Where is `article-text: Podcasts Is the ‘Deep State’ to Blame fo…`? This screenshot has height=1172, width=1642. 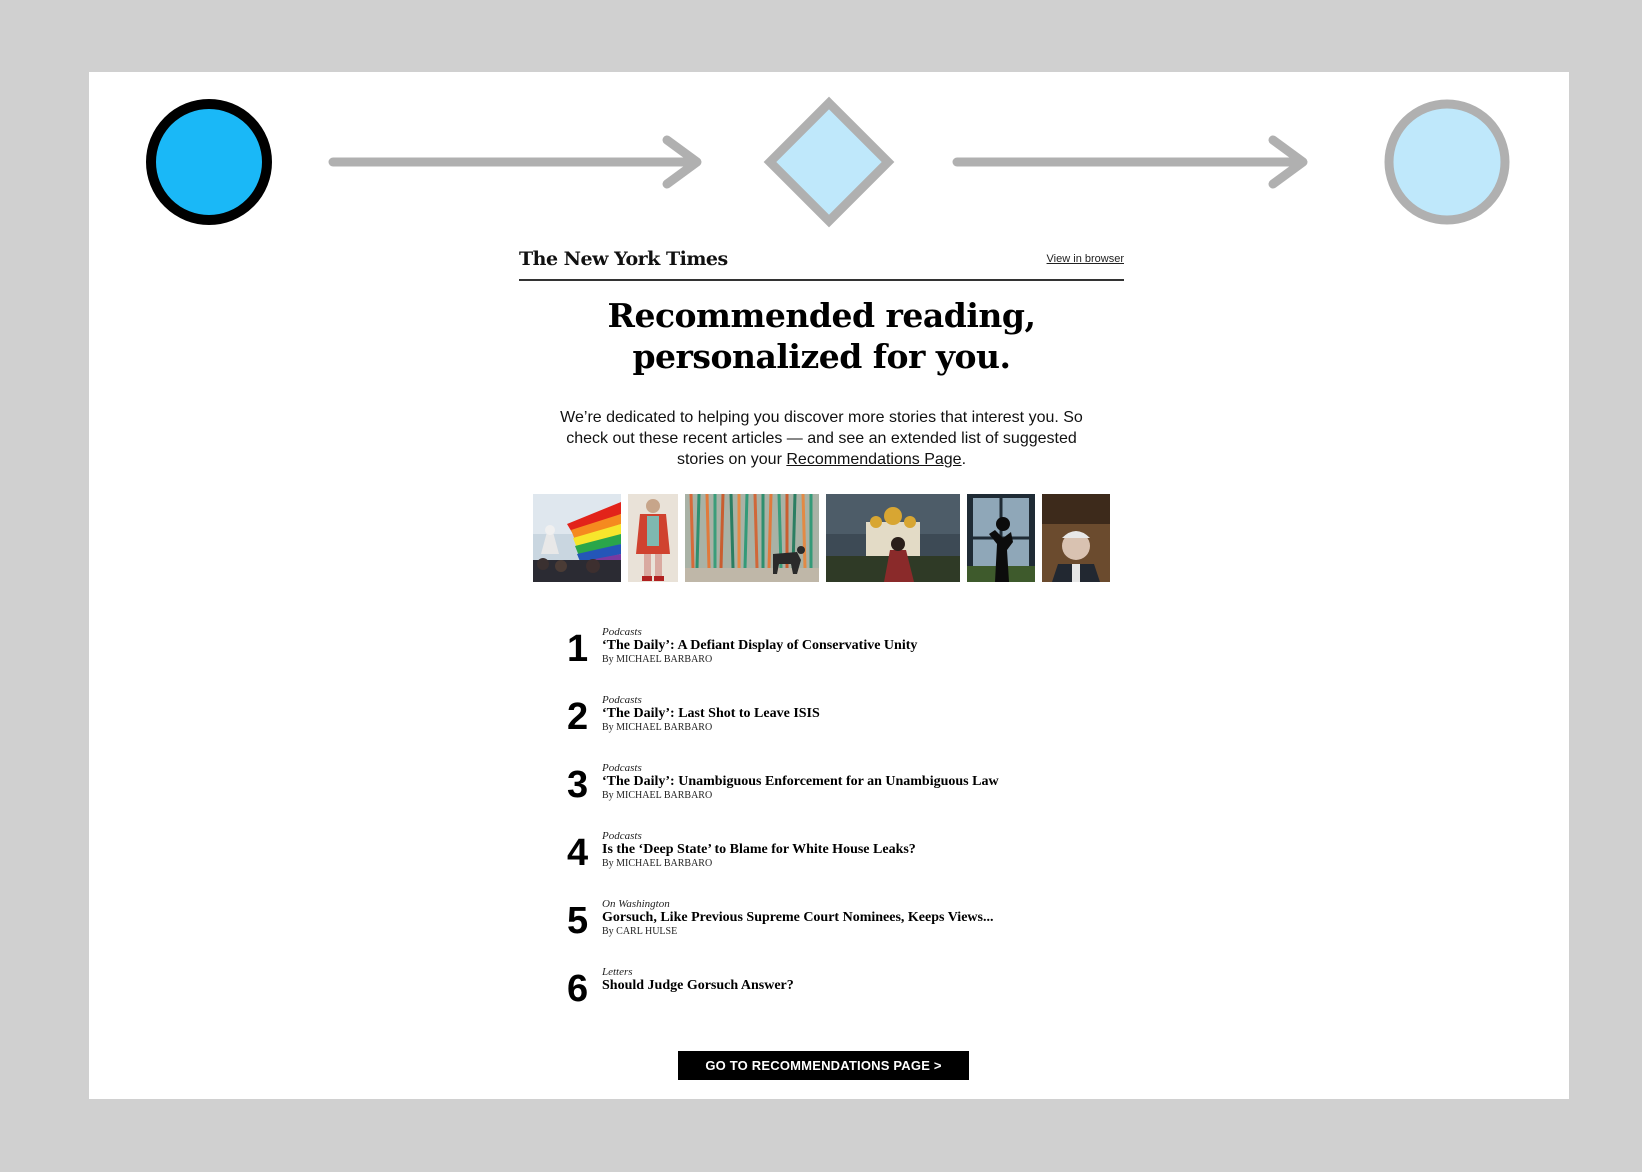
article-text: Podcasts Is the ‘Deep State’ to Blame fo… is located at coordinates (759, 850).